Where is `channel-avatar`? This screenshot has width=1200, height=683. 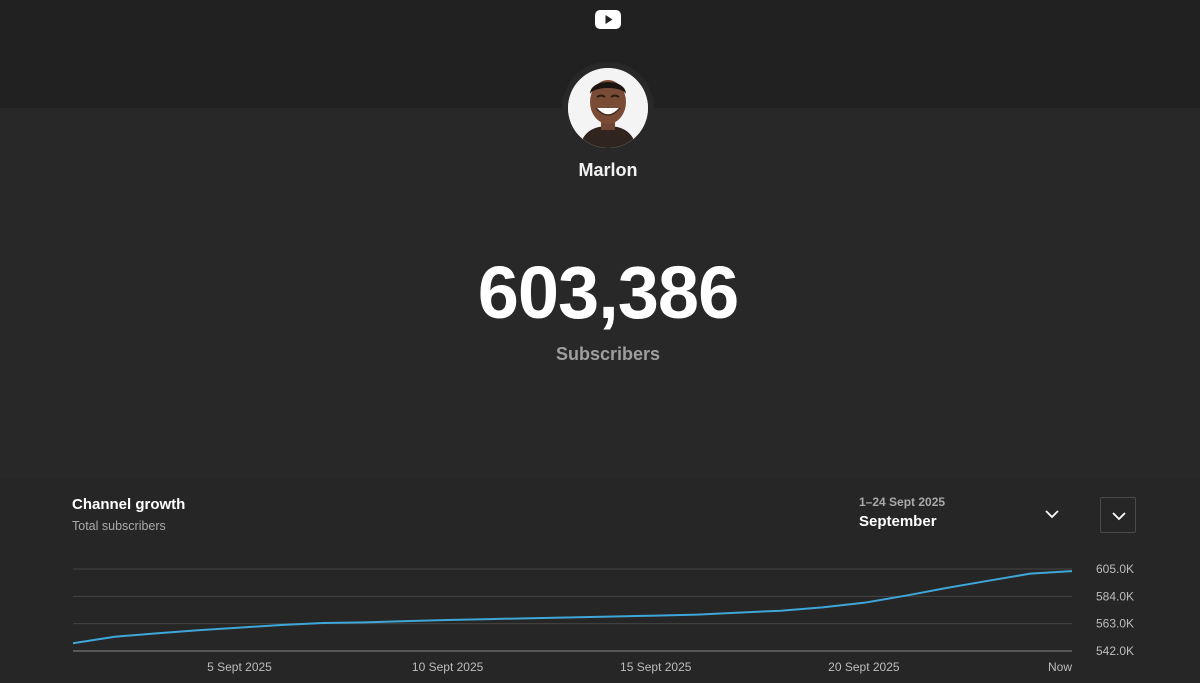 channel-avatar is located at coordinates (608, 108).